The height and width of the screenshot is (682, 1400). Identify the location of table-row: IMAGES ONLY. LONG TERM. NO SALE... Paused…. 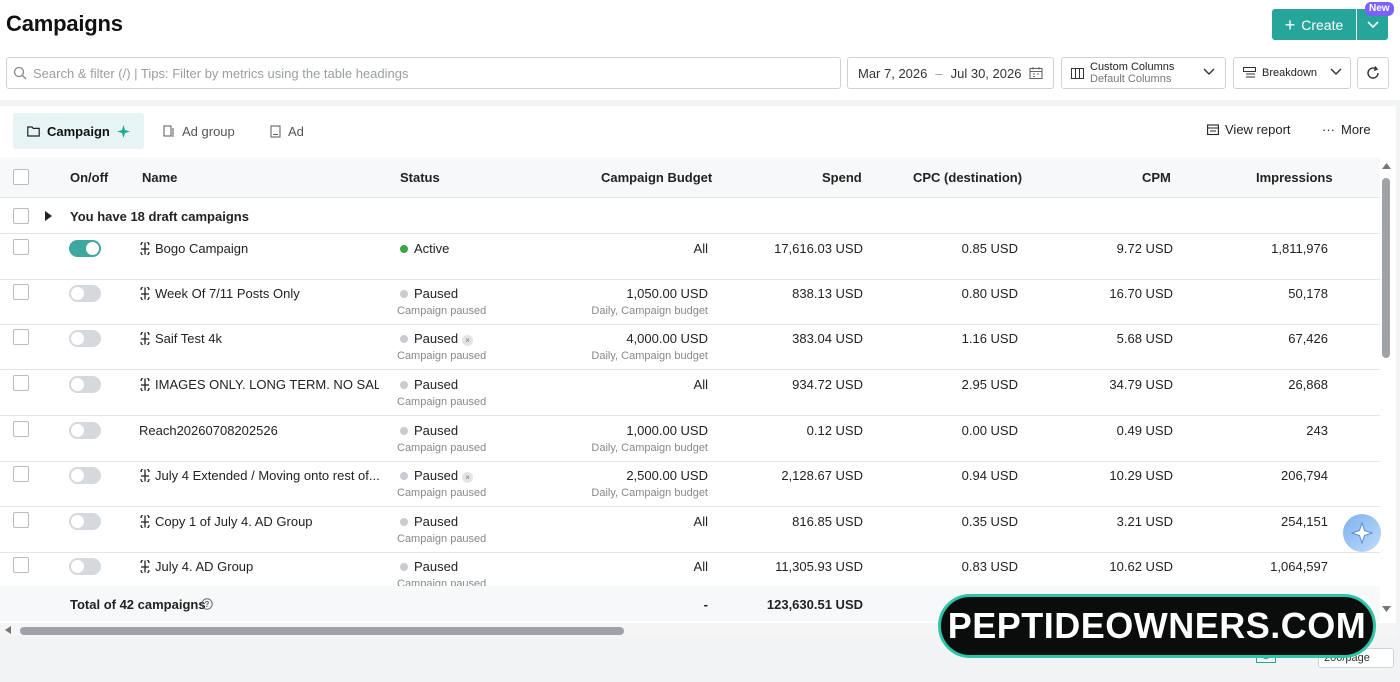
(690, 393).